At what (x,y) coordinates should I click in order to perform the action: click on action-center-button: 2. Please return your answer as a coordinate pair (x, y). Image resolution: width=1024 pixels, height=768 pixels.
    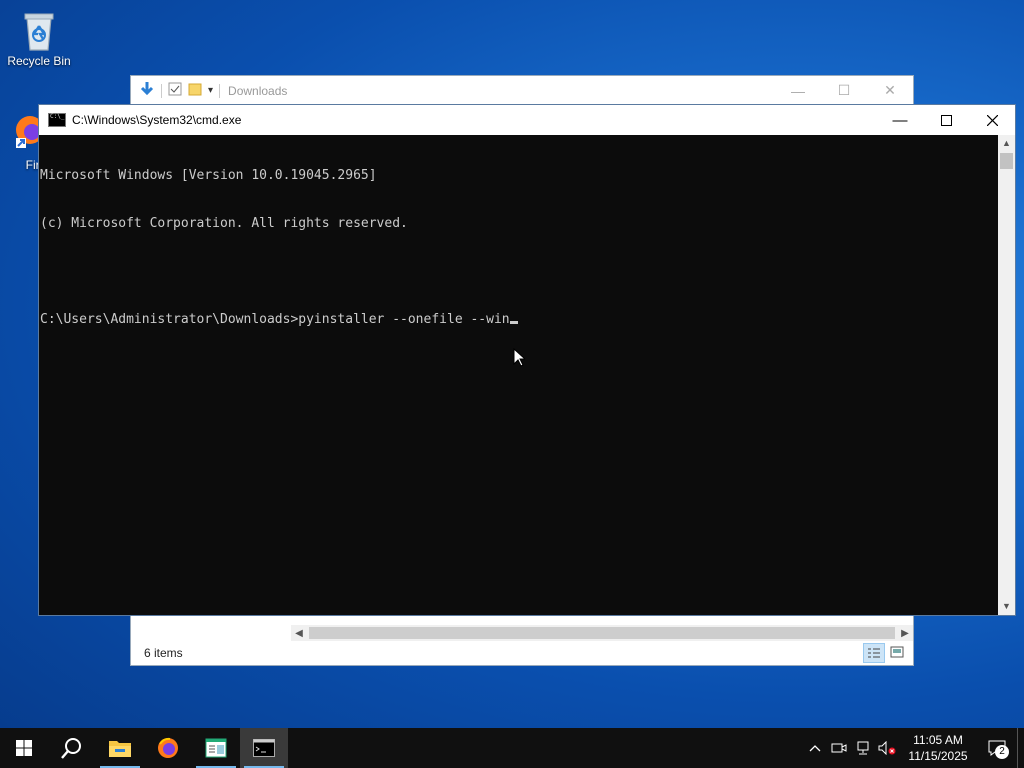
    Looking at the image, I should click on (997, 748).